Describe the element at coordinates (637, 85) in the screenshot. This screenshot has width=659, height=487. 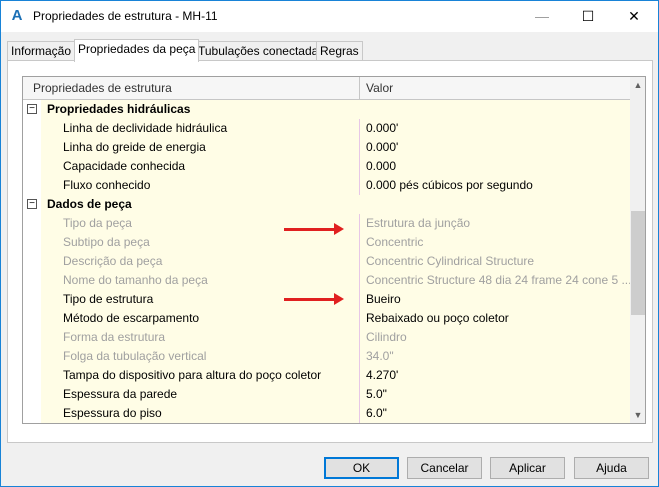
I see `scroll-up-arrow-icon: ▲` at that location.